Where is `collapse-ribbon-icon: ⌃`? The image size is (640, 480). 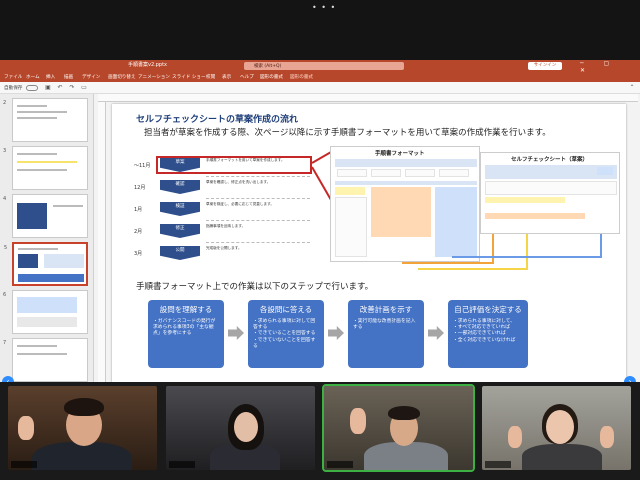
collapse-ribbon-icon: ⌃ is located at coordinates (632, 88).